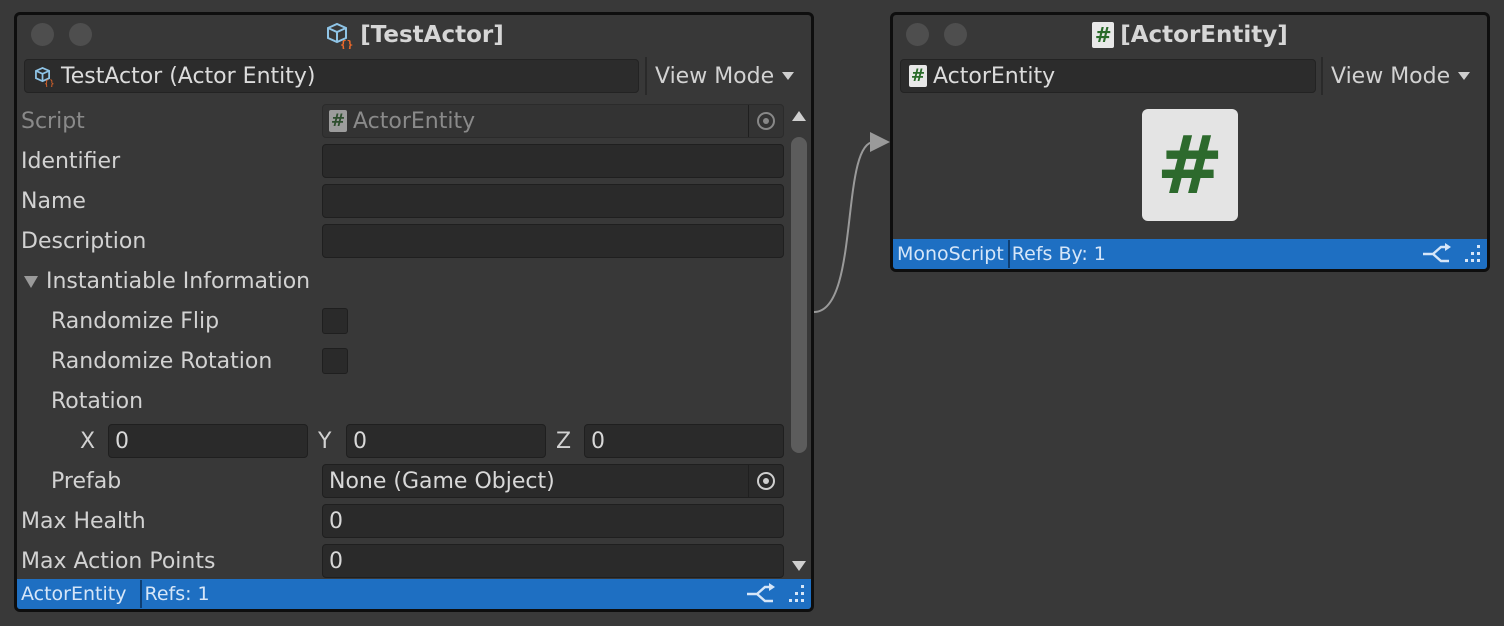 This screenshot has width=1504, height=626. Describe the element at coordinates (553, 521) in the screenshot. I see `max-health-input: 0` at that location.